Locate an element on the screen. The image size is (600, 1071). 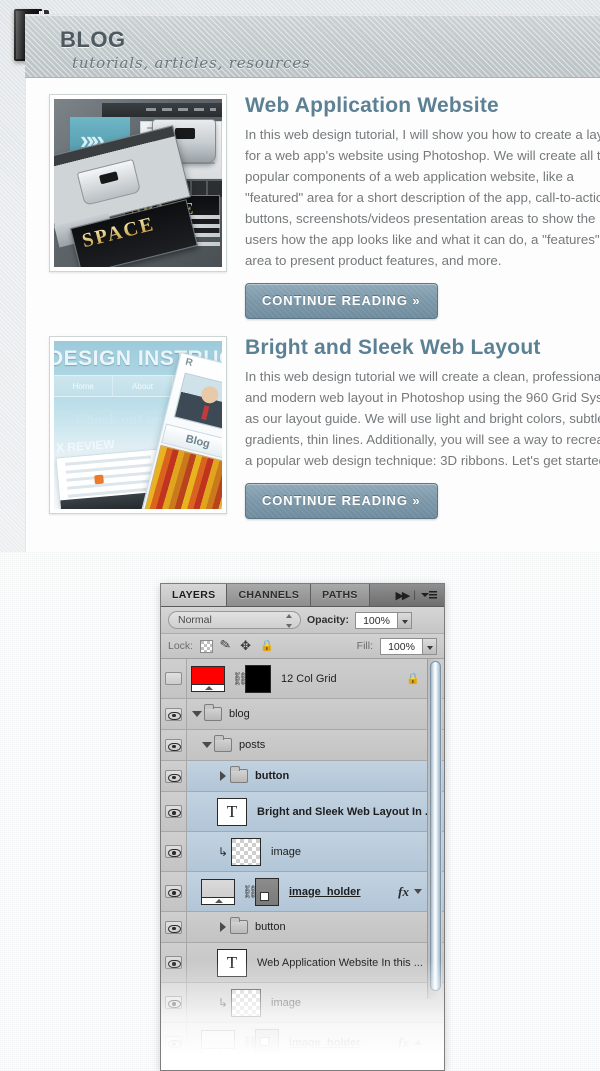
article-thumbnail: »» SPACE is located at coordinates (138, 183).